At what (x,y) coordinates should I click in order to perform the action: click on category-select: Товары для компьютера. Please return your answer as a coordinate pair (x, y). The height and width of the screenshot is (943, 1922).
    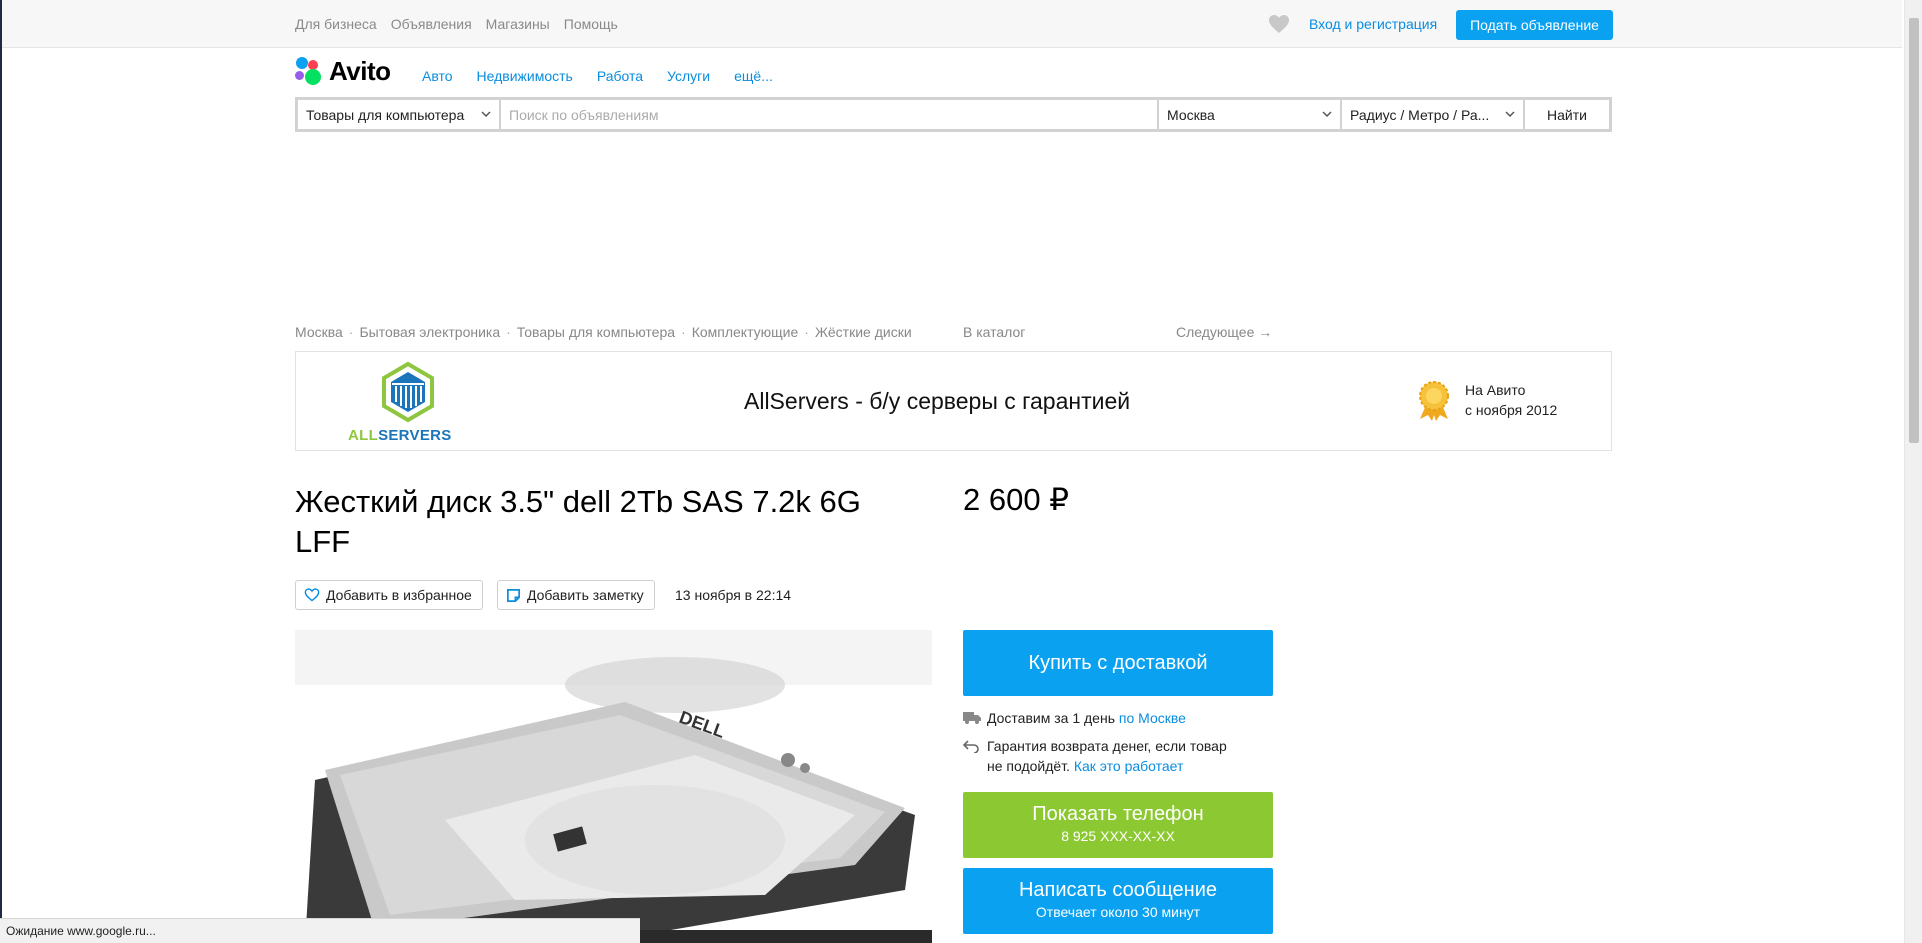
    Looking at the image, I should click on (399, 114).